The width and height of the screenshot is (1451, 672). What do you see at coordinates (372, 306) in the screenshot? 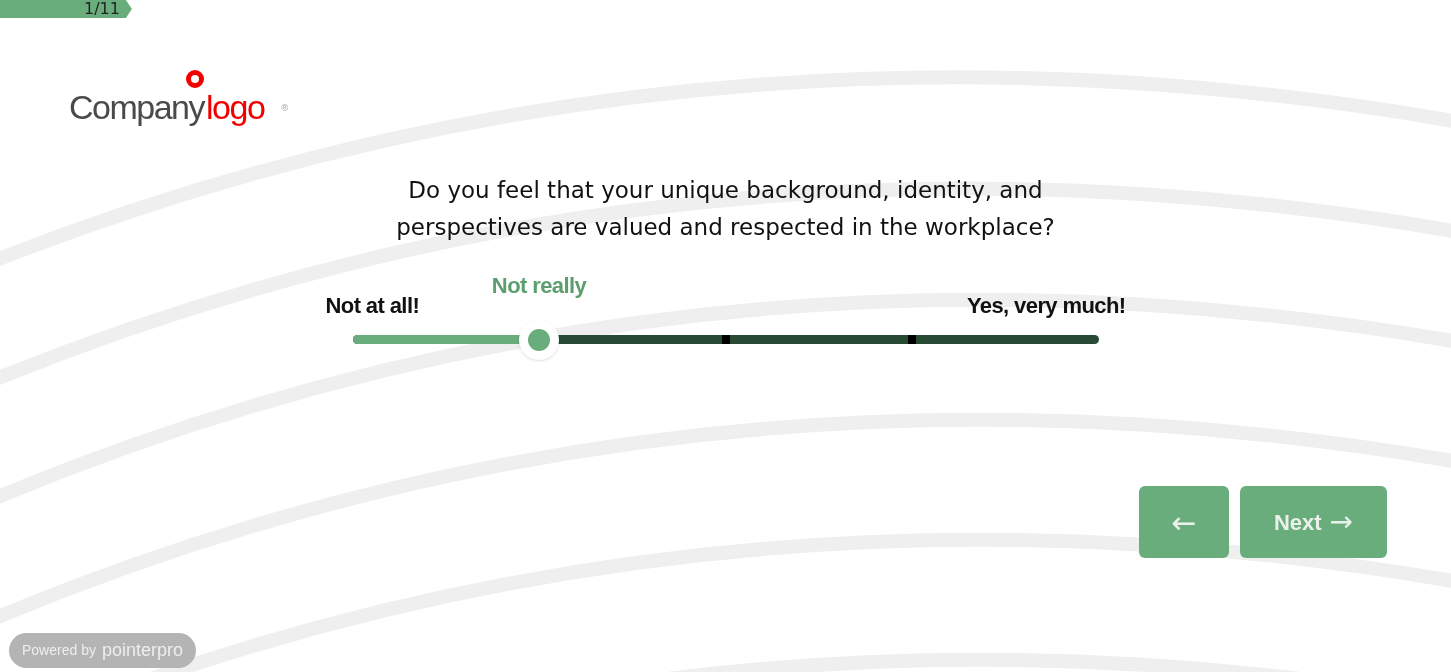
I see `min-label: Not at all!` at bounding box center [372, 306].